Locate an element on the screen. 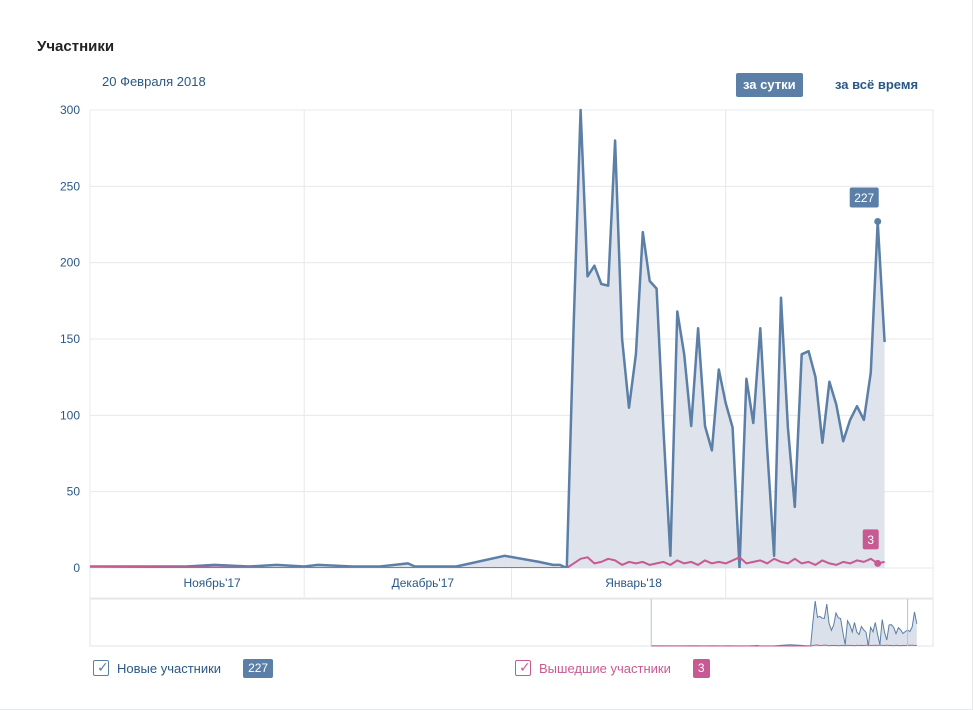 The image size is (973, 710). left-members-current-label: 3 is located at coordinates (870, 540).